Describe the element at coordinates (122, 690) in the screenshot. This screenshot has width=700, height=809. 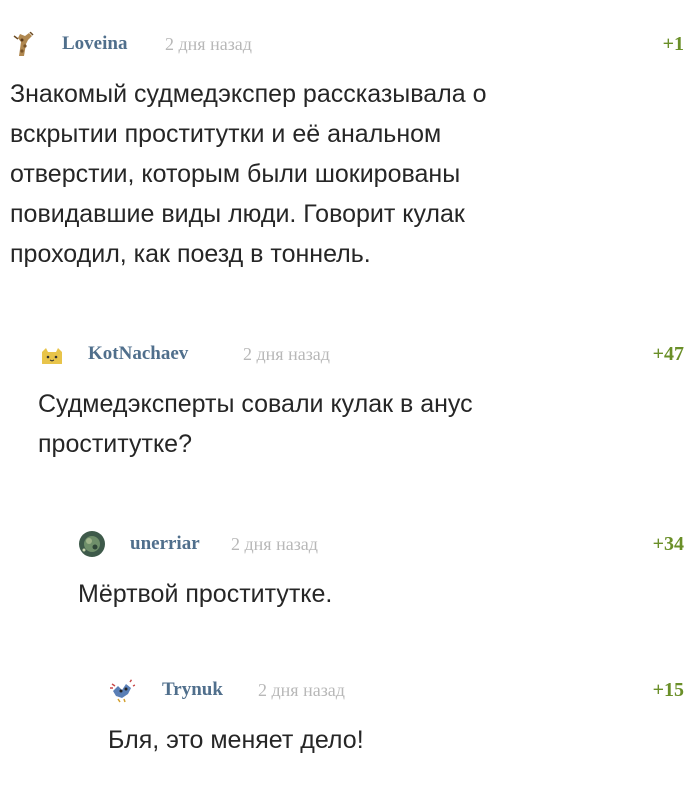
I see `sparkle-creature-icon` at that location.